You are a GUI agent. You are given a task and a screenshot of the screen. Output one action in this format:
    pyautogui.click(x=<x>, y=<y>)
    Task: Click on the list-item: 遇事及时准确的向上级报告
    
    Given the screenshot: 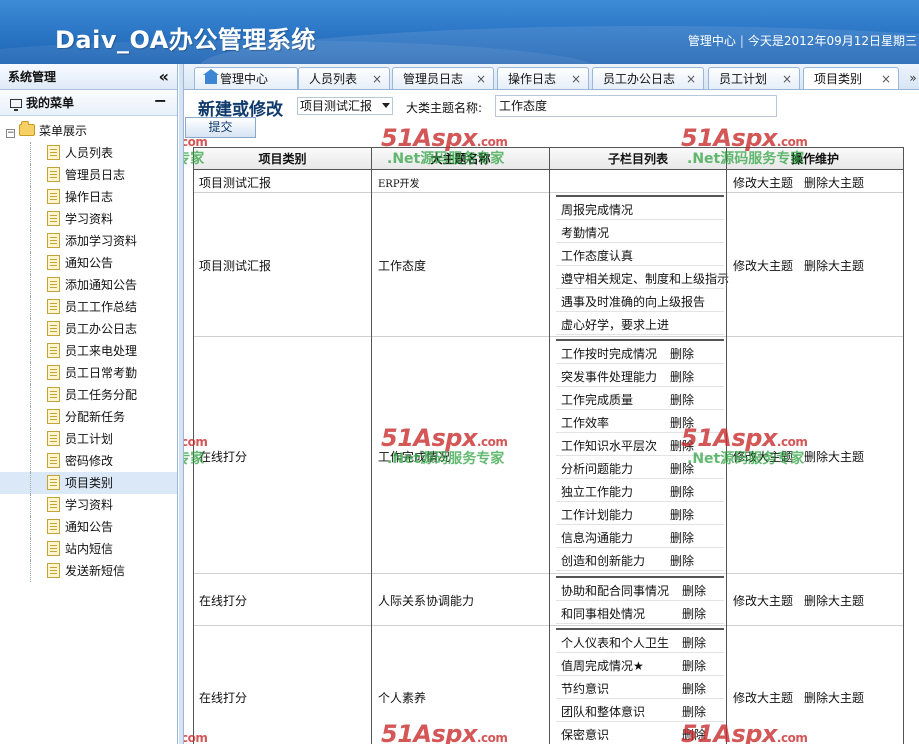 What is the action you would take?
    pyautogui.click(x=640, y=300)
    